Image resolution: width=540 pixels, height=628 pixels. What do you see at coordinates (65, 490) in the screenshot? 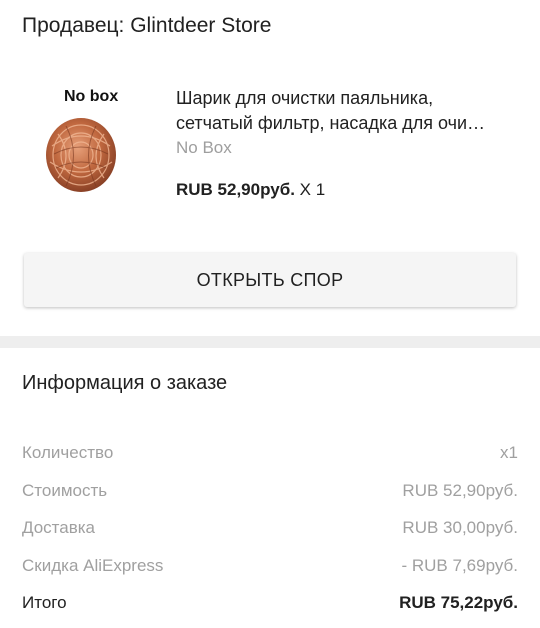
I see `order-row-label: Стоимость` at bounding box center [65, 490].